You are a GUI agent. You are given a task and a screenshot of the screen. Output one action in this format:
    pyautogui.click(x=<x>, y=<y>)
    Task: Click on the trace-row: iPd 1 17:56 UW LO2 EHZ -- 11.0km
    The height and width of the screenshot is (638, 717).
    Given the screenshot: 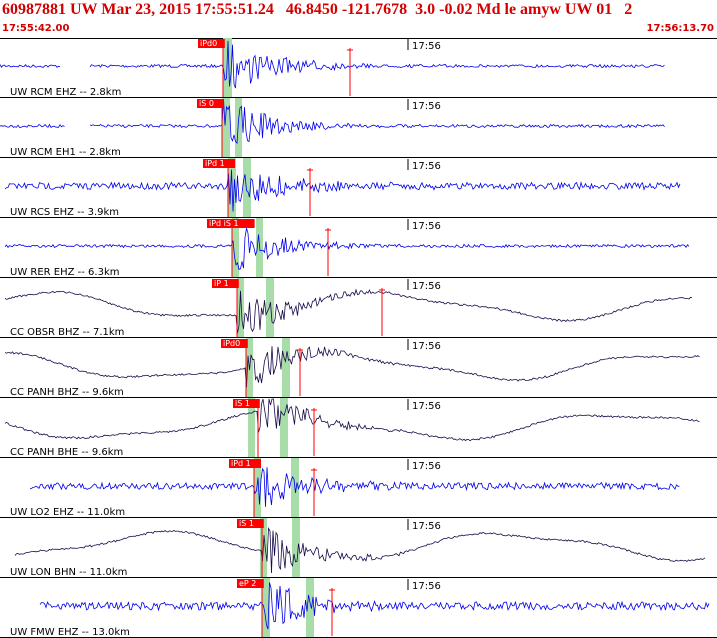 What is the action you would take?
    pyautogui.click(x=358, y=488)
    